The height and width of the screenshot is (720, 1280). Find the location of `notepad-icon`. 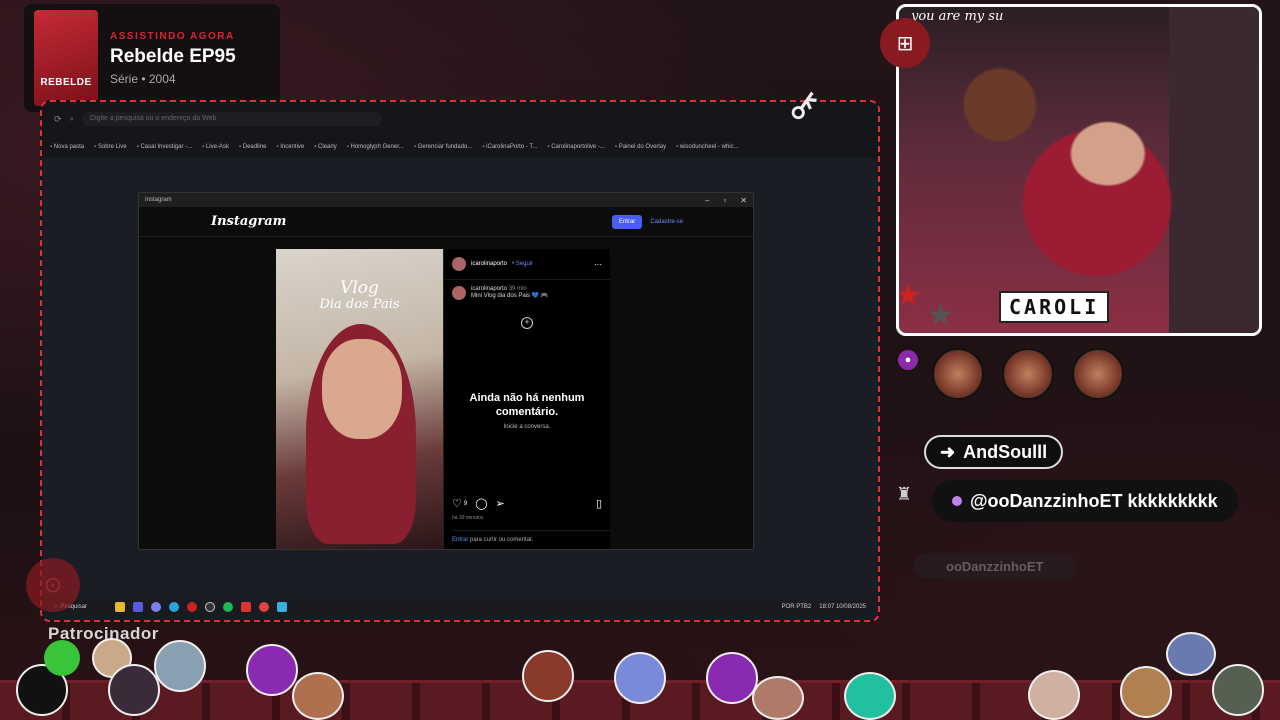

notepad-icon is located at coordinates (282, 607).